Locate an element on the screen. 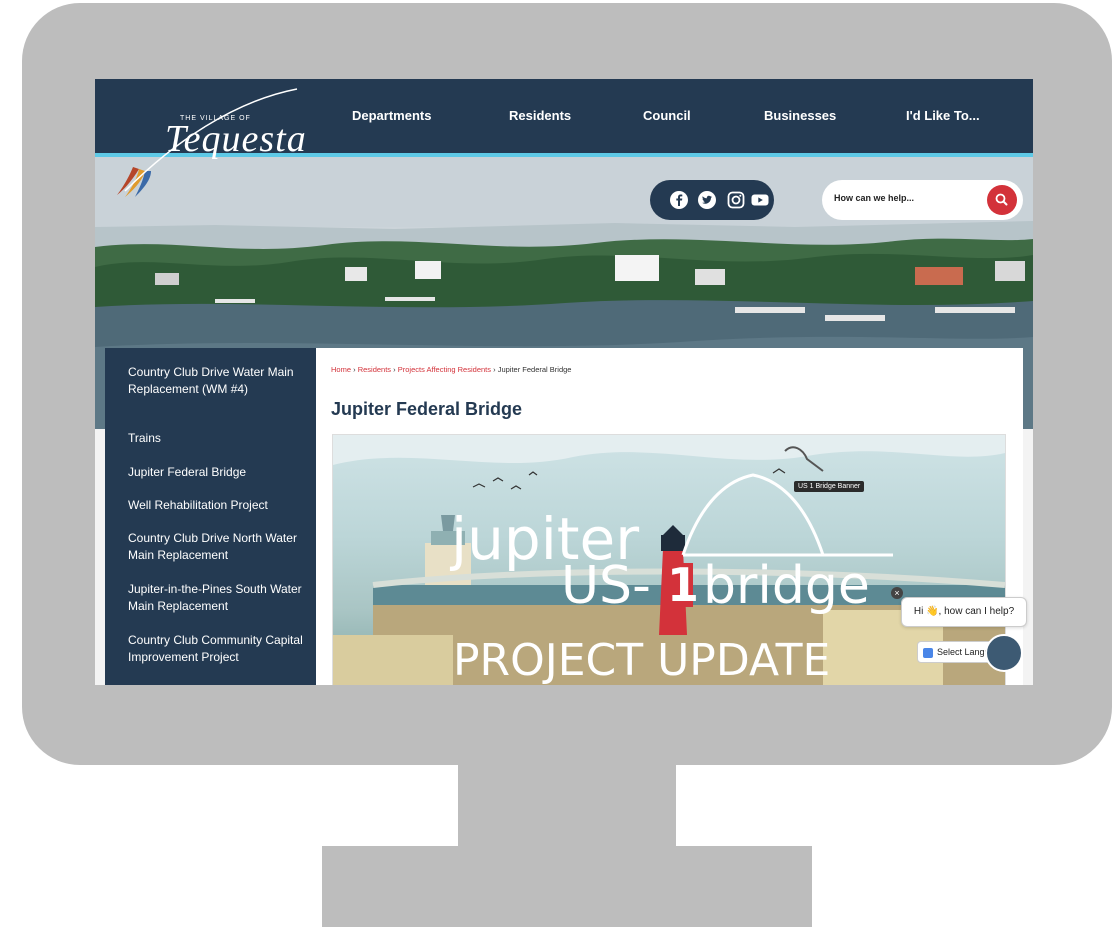  social-links-bar is located at coordinates (712, 200).